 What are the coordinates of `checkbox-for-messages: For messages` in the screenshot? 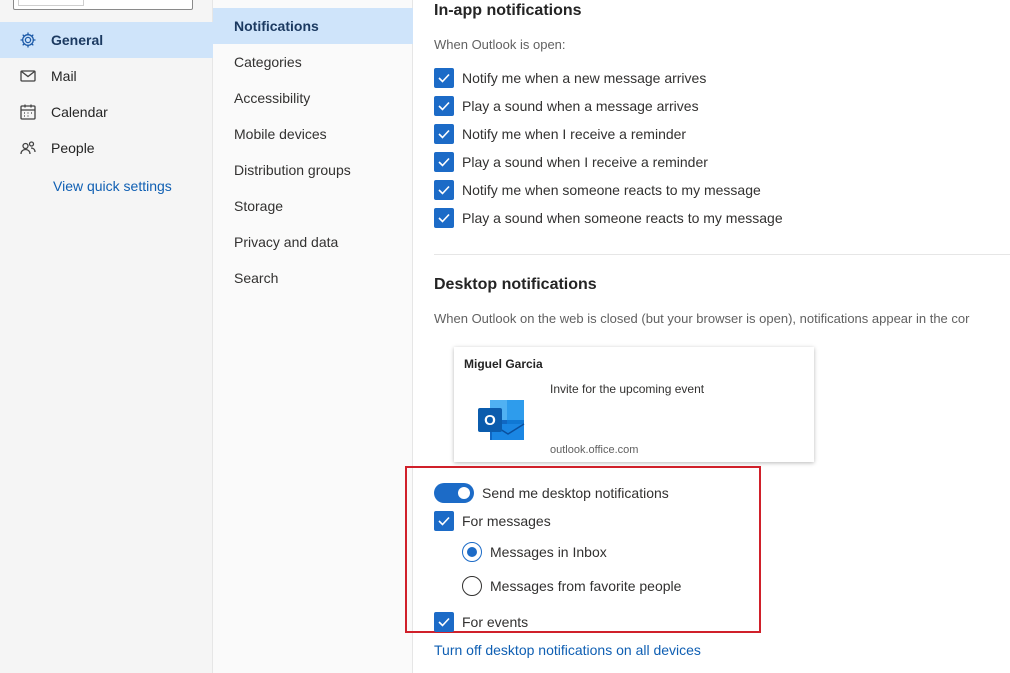 It's located at (492, 521).